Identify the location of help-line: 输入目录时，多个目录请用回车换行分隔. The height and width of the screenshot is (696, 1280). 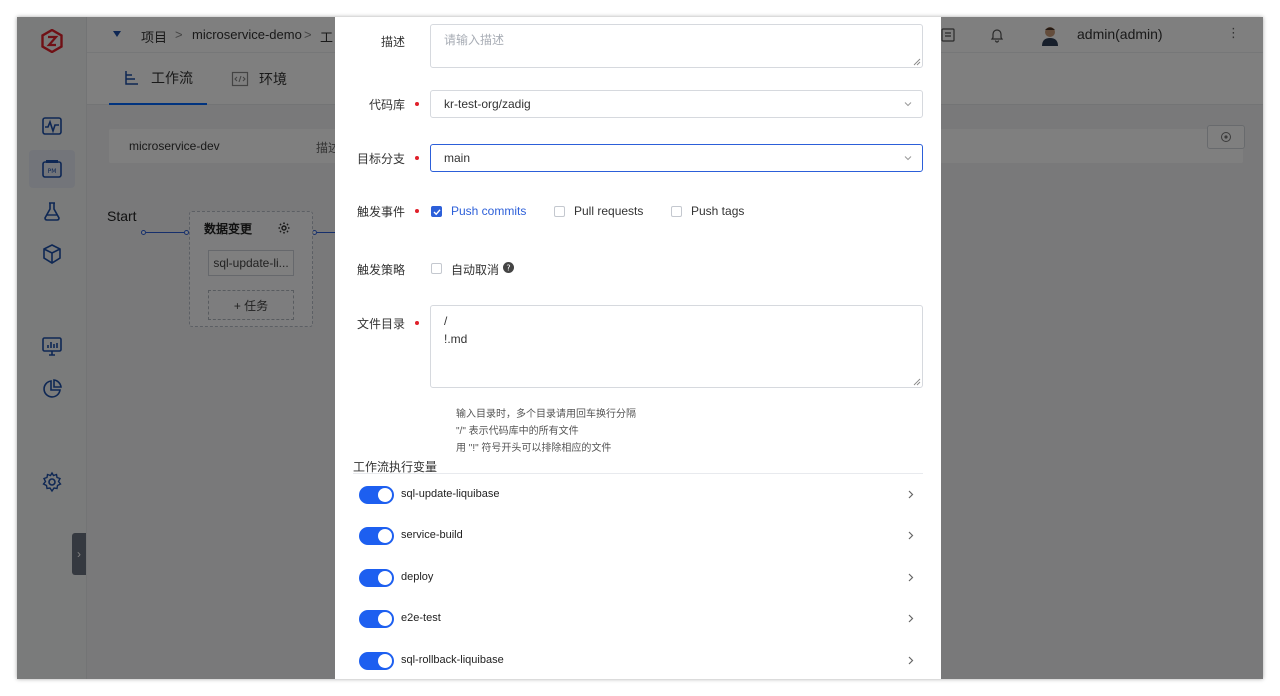
(546, 414).